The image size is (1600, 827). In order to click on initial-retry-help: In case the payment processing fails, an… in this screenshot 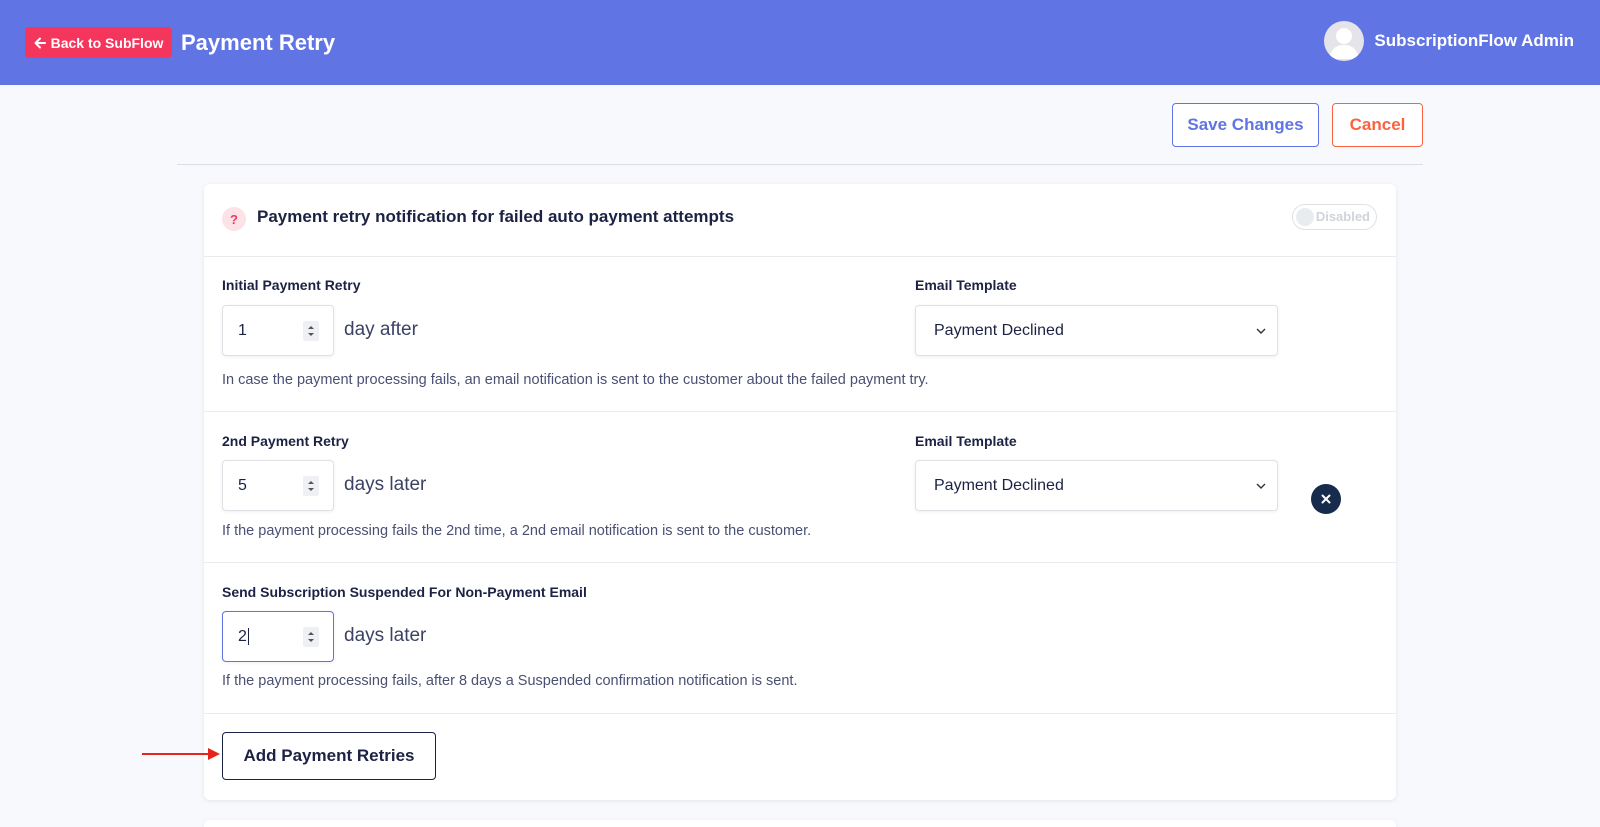, I will do `click(575, 380)`.